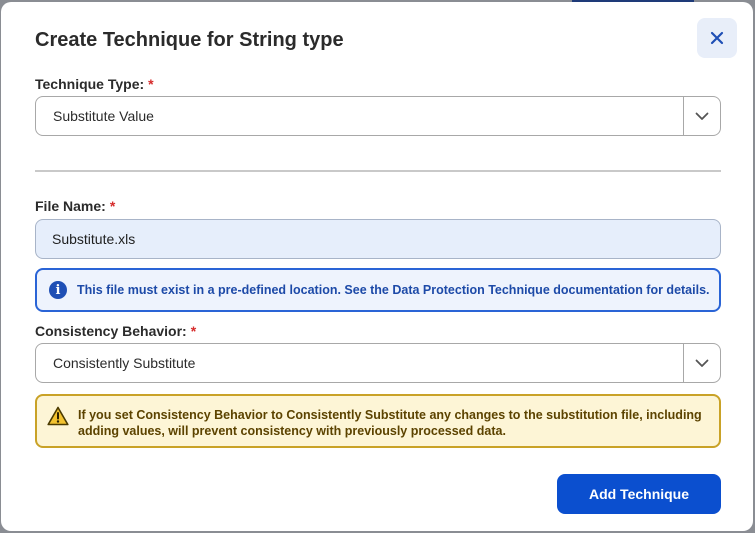  I want to click on technique-type-label-text: Technique Type:, so click(90, 84).